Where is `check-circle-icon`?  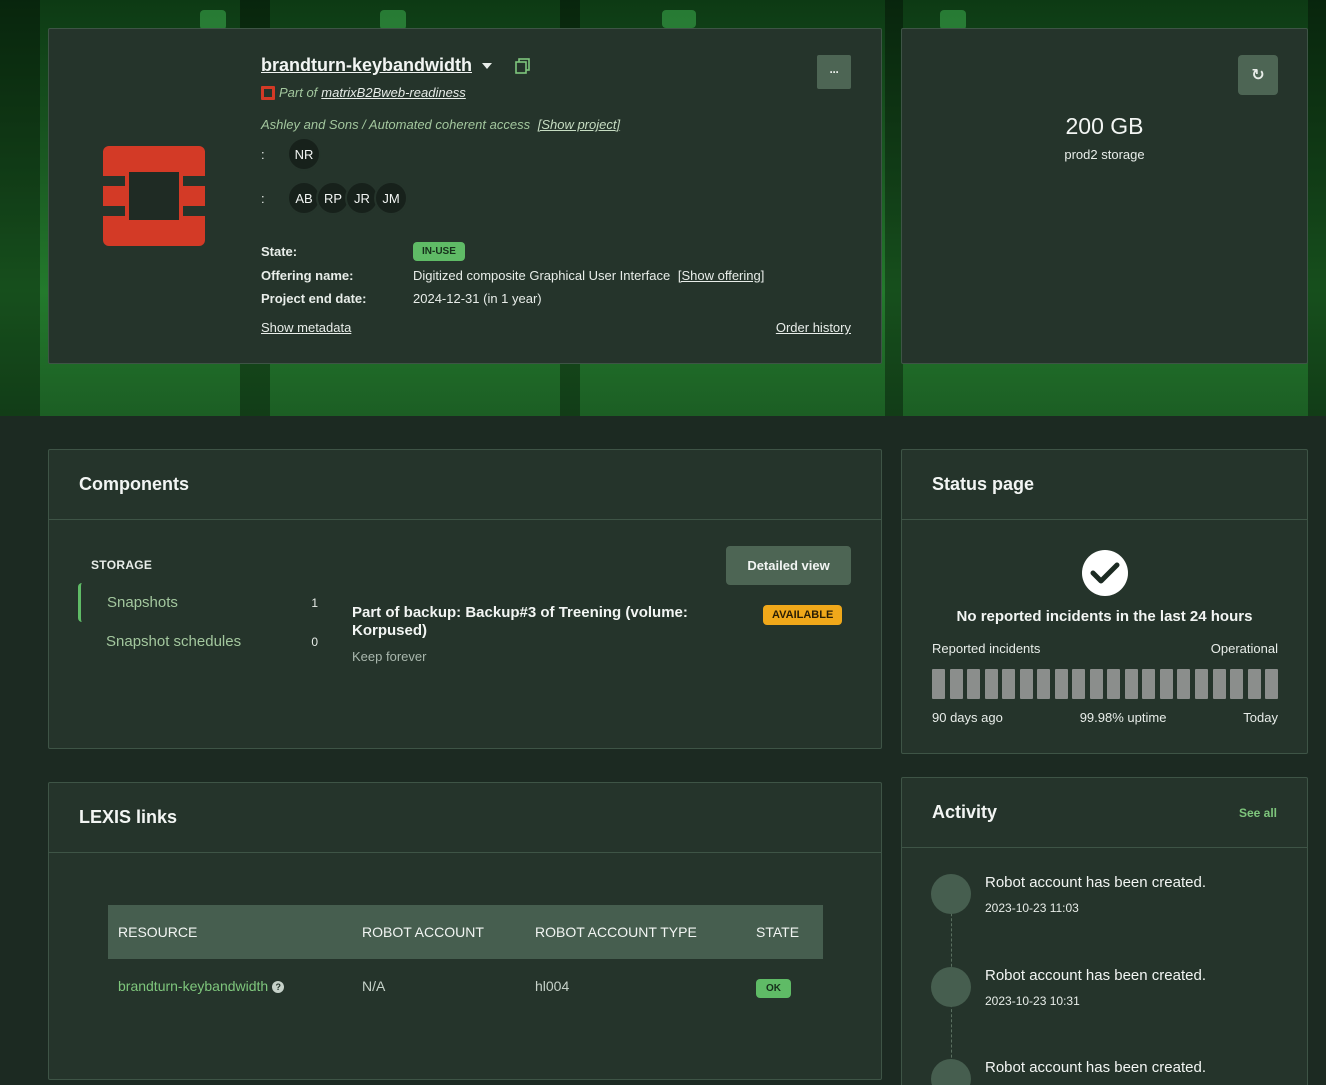 check-circle-icon is located at coordinates (1105, 573).